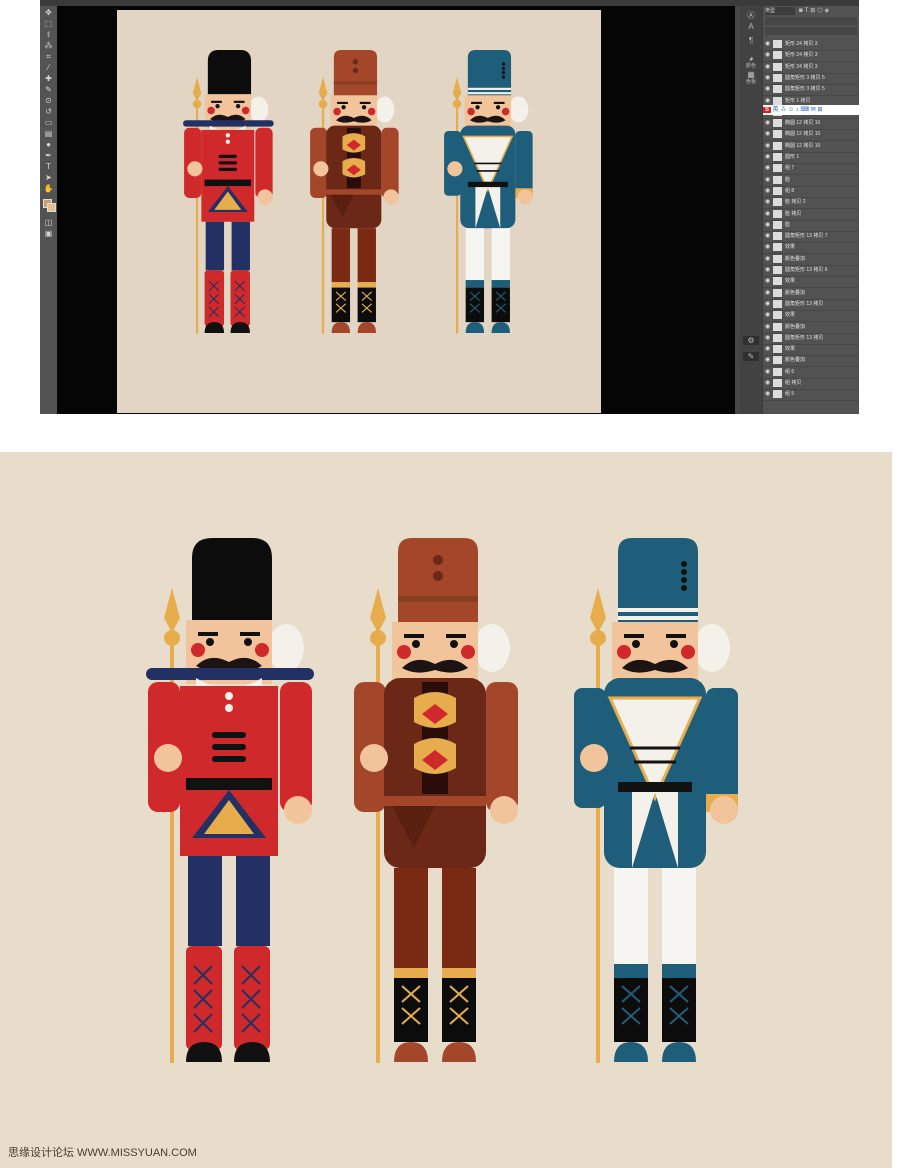  Describe the element at coordinates (811, 110) in the screenshot. I see `input-method-toolbar: S 英 ⁂ ☺ ♪ ⌨ ✉ ⊞` at that location.